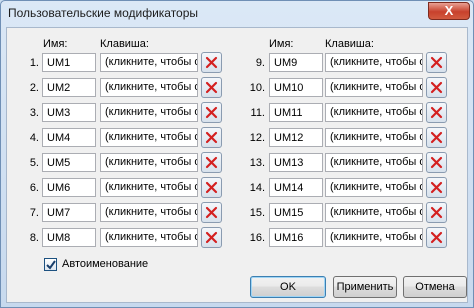 The height and width of the screenshot is (308, 474). What do you see at coordinates (55, 44) in the screenshot?
I see `name-column-header-left: Имя:` at bounding box center [55, 44].